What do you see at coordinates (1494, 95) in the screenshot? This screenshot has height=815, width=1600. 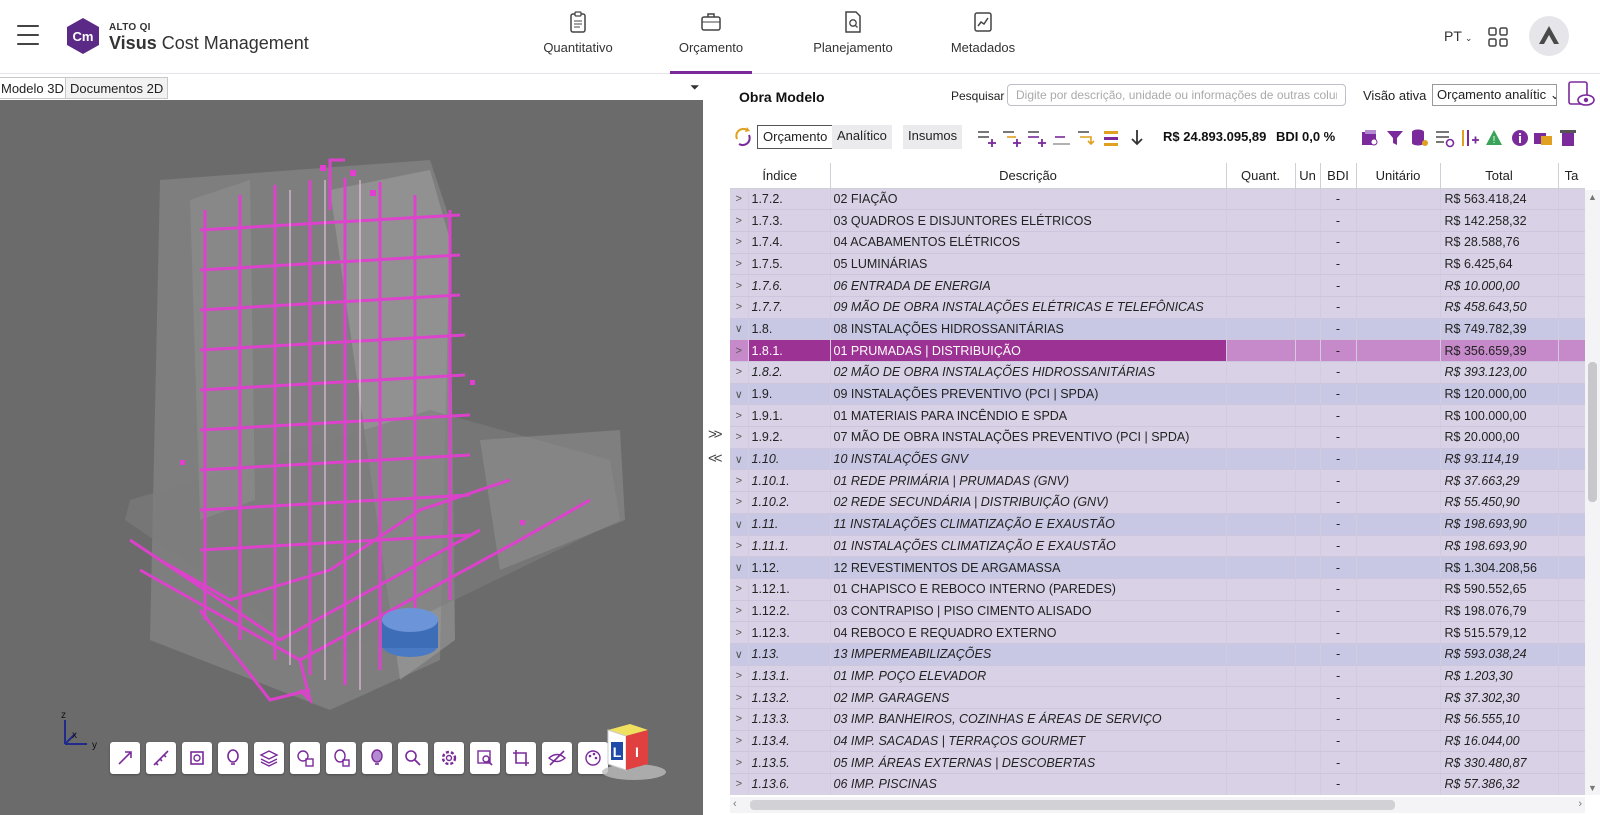 I see `active-view-select: Orçamento analític ⌄` at bounding box center [1494, 95].